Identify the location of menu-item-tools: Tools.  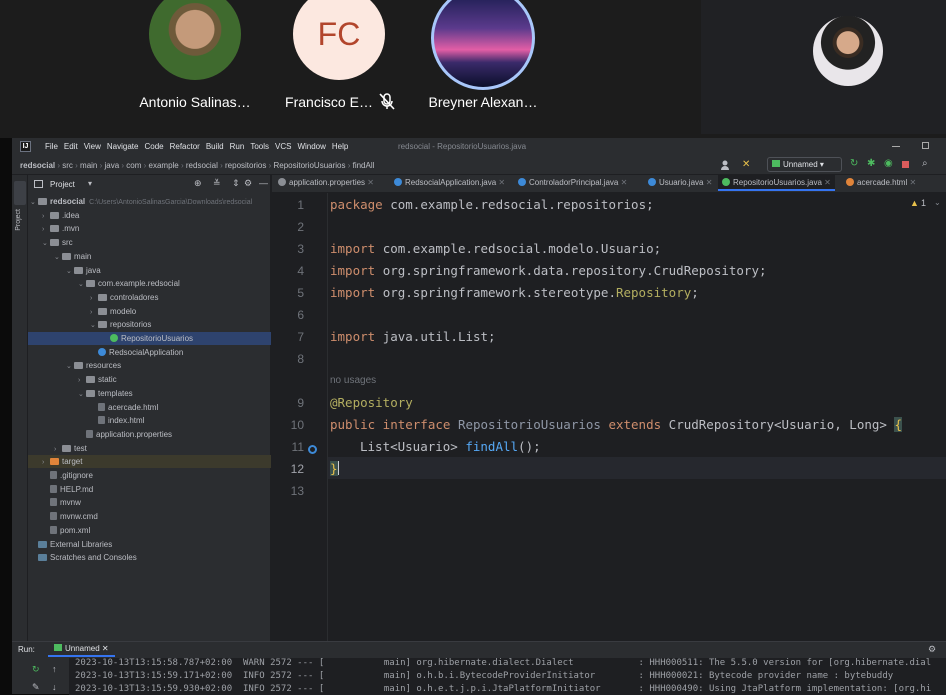
(259, 146).